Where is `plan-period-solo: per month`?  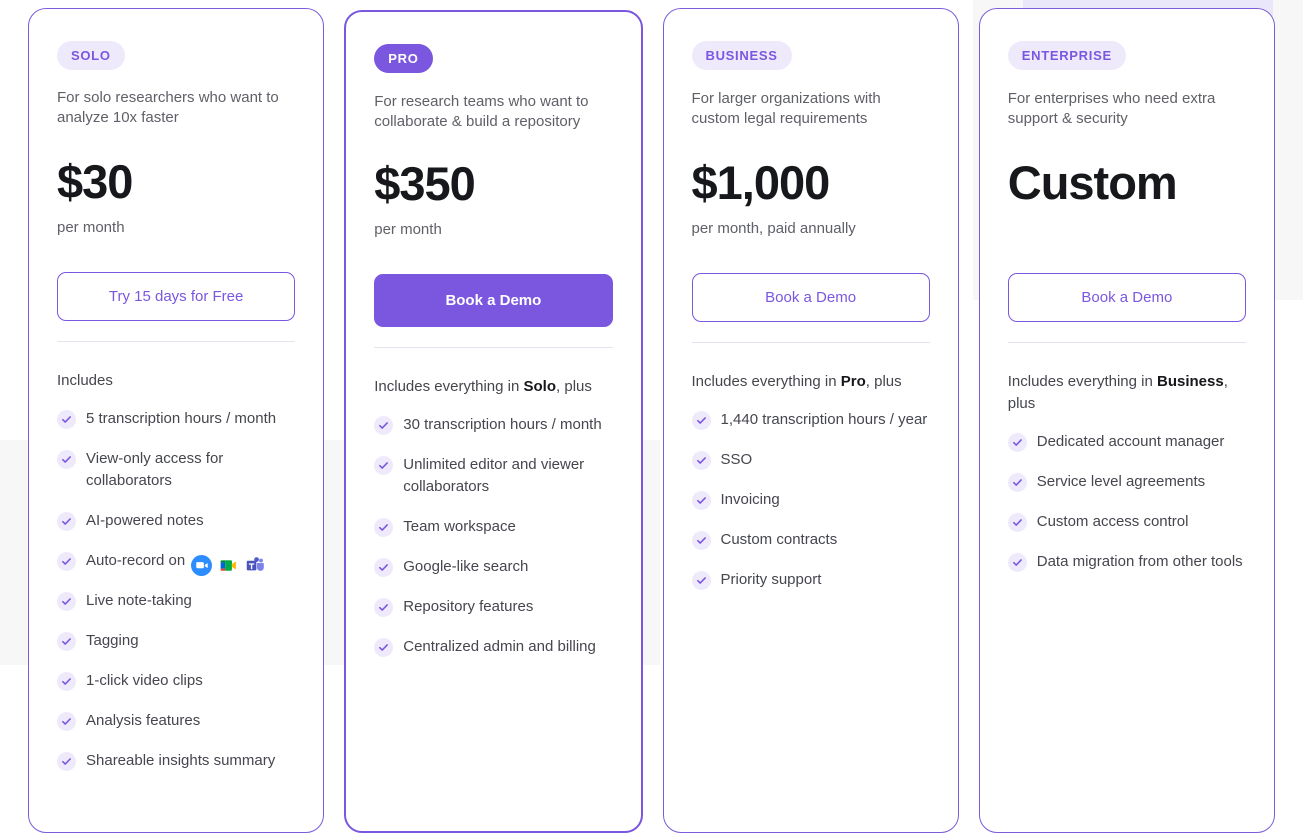
plan-period-solo: per month is located at coordinates (91, 227).